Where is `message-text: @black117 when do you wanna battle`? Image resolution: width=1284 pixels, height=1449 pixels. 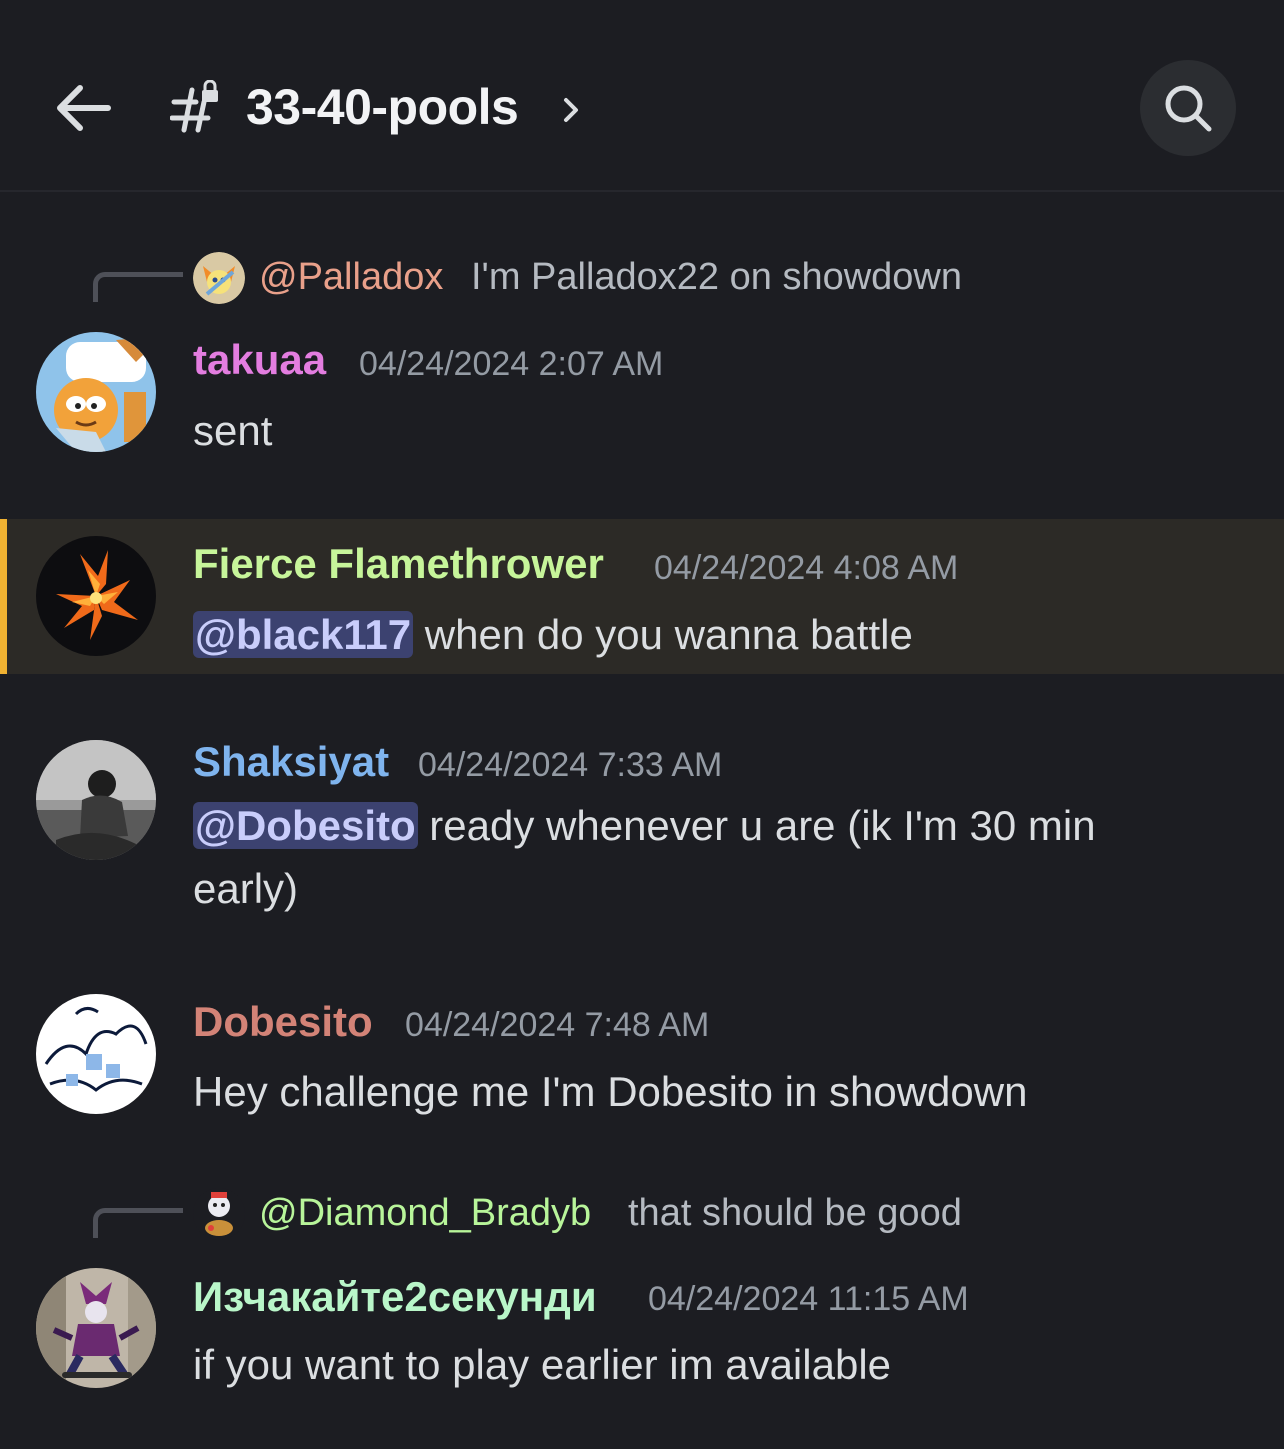 message-text: @black117 when do you wanna battle is located at coordinates (553, 635).